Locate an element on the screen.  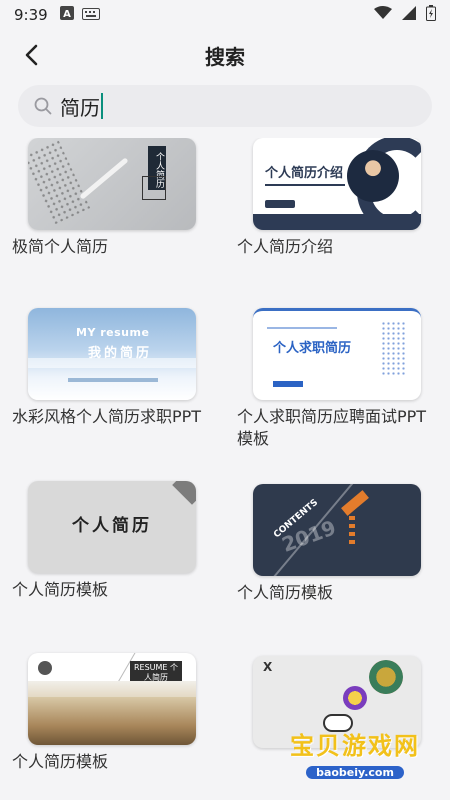
search-icon is located at coordinates (43, 106).